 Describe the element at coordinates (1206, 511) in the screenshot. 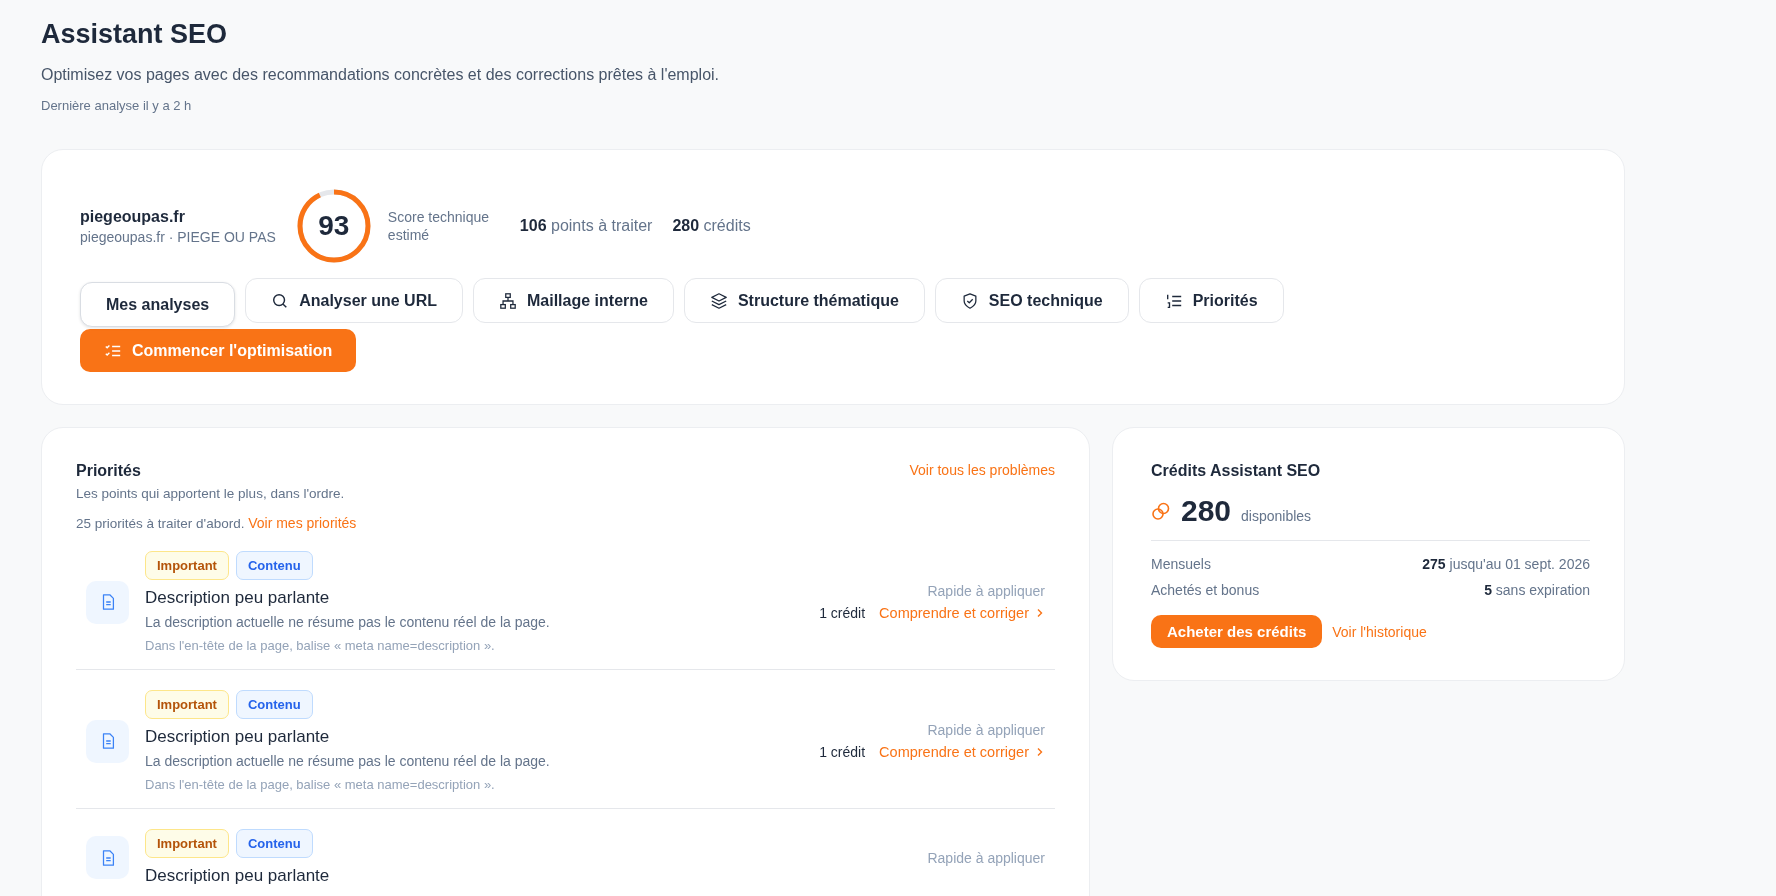

I see `credits-amount: 280` at that location.